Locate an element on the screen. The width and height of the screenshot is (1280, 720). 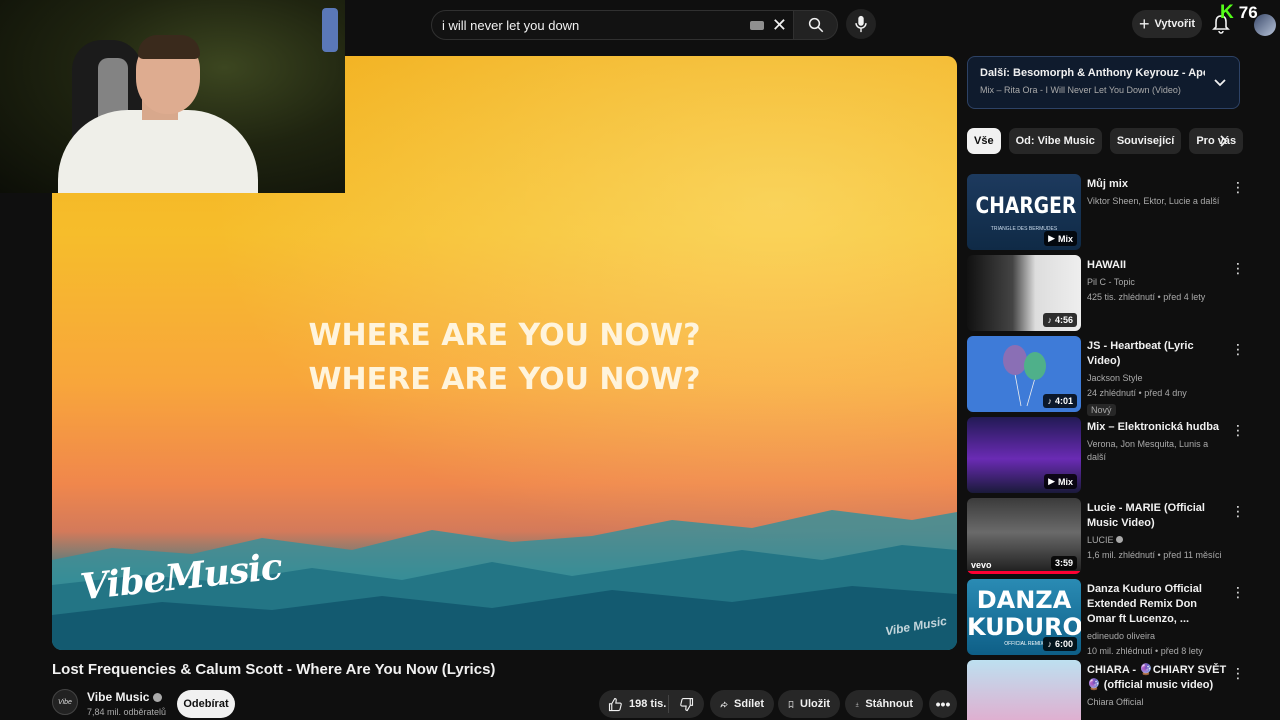
watch-progress-bar is located at coordinates (1024, 572).